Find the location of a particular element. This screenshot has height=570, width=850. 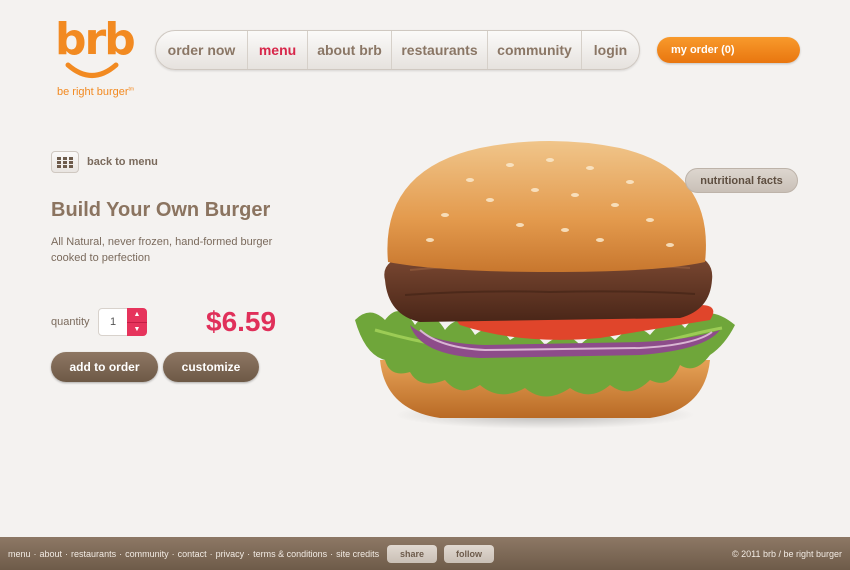

nav-item-menu: menu is located at coordinates (278, 50).